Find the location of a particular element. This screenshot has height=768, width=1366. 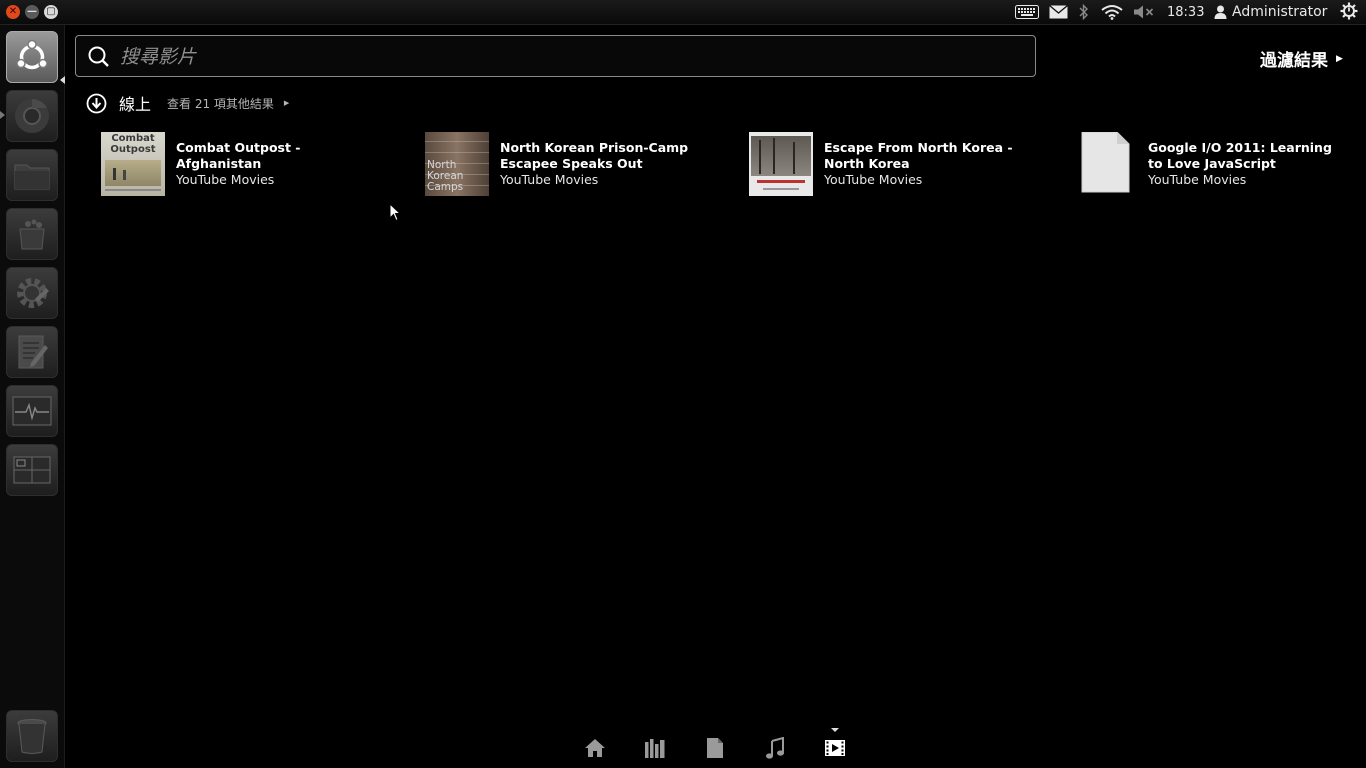

video-thumbnail: North Korean Camps is located at coordinates (457, 164).